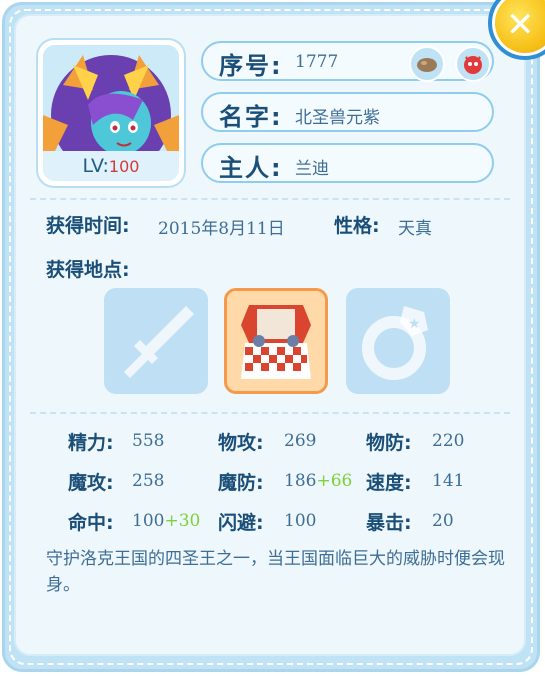  I want to click on number-row: 序号: 1777, so click(347, 61).